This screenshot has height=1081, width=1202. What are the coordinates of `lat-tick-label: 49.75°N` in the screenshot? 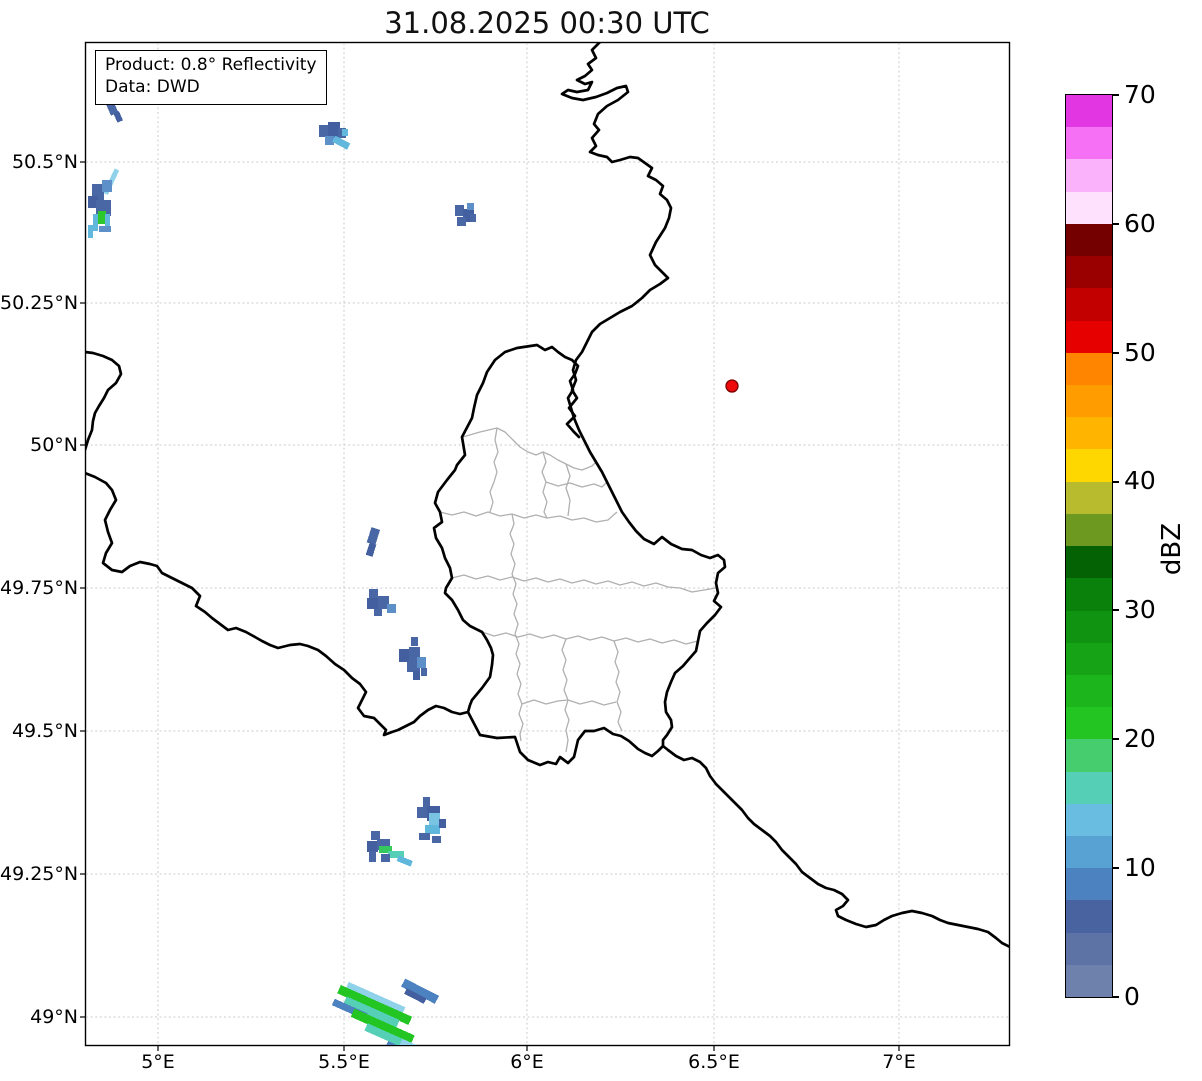 It's located at (39, 588).